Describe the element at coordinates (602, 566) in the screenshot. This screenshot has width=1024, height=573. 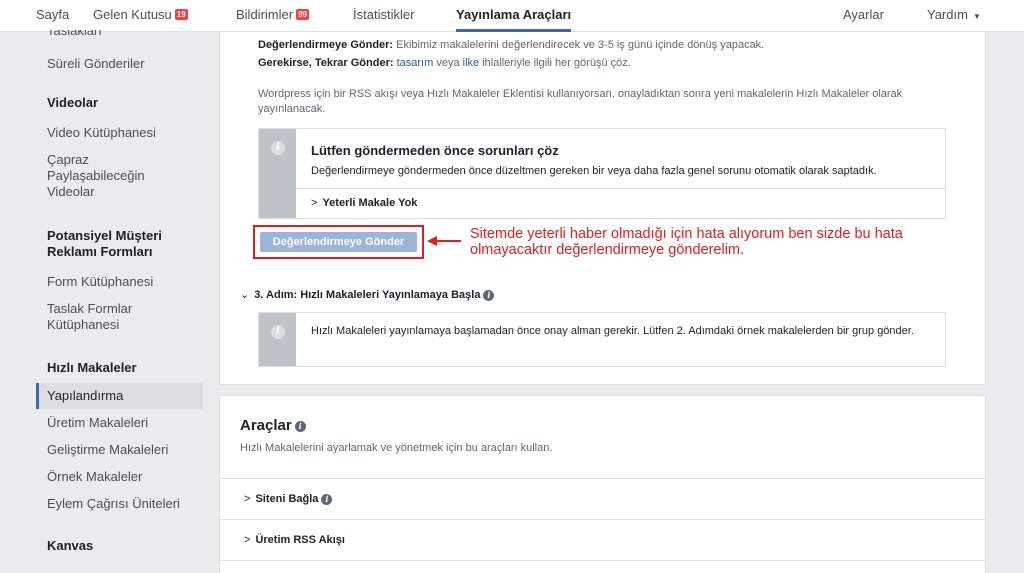
I see `tools-row-next` at that location.